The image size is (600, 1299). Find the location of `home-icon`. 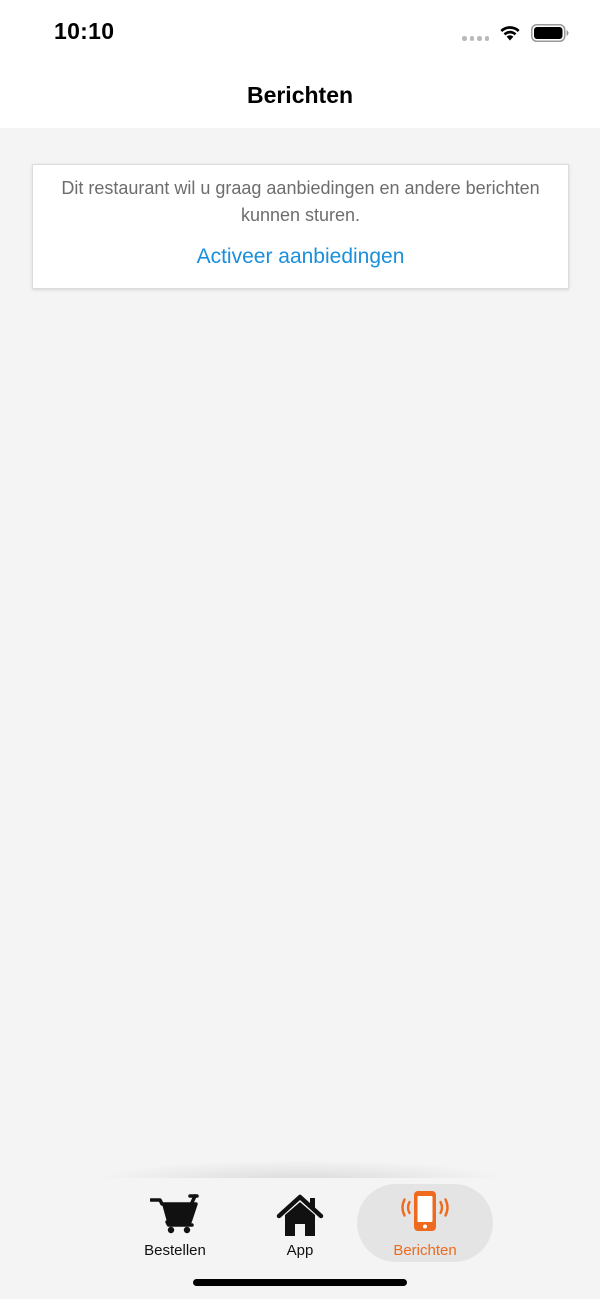

home-icon is located at coordinates (300, 1215).